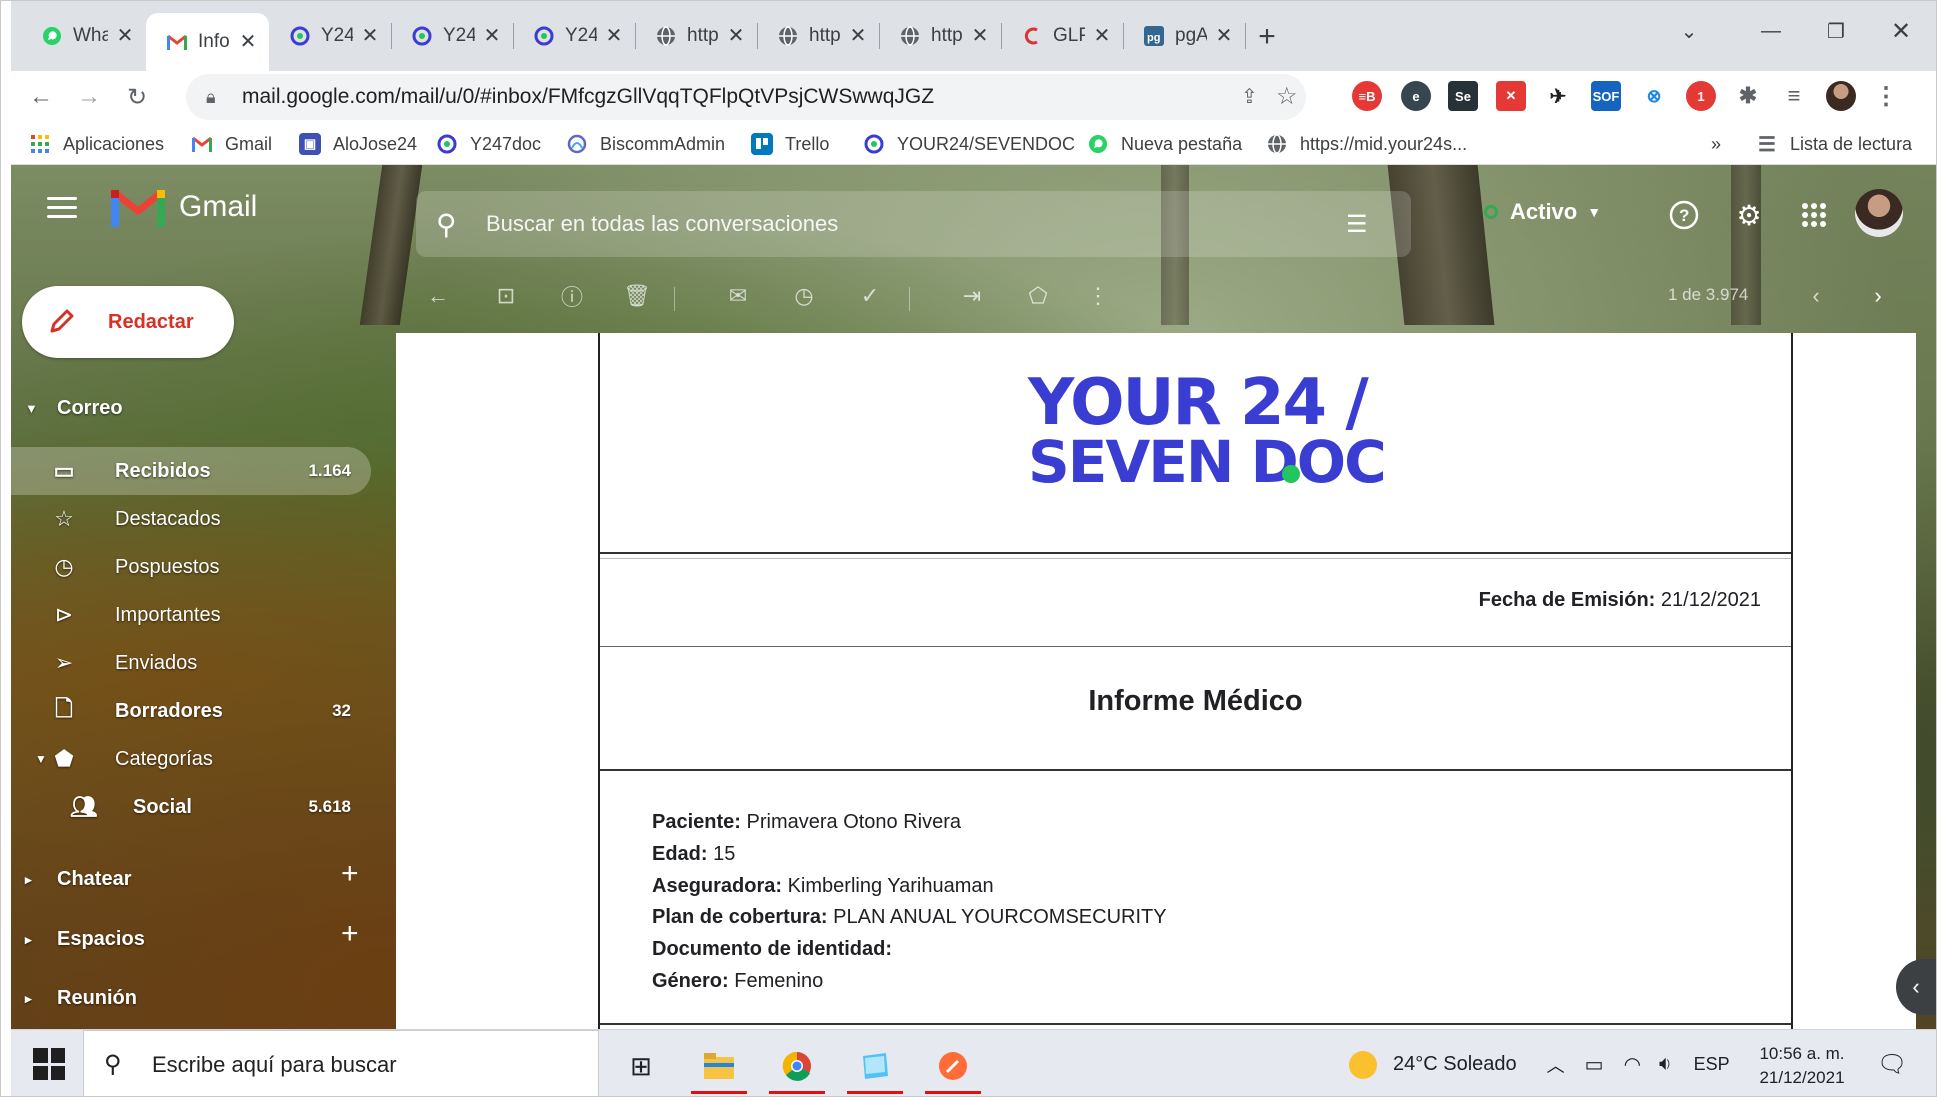 This screenshot has width=1937, height=1097. What do you see at coordinates (1556, 1065) in the screenshot?
I see `tray-chevron-icon: ︿` at bounding box center [1556, 1065].